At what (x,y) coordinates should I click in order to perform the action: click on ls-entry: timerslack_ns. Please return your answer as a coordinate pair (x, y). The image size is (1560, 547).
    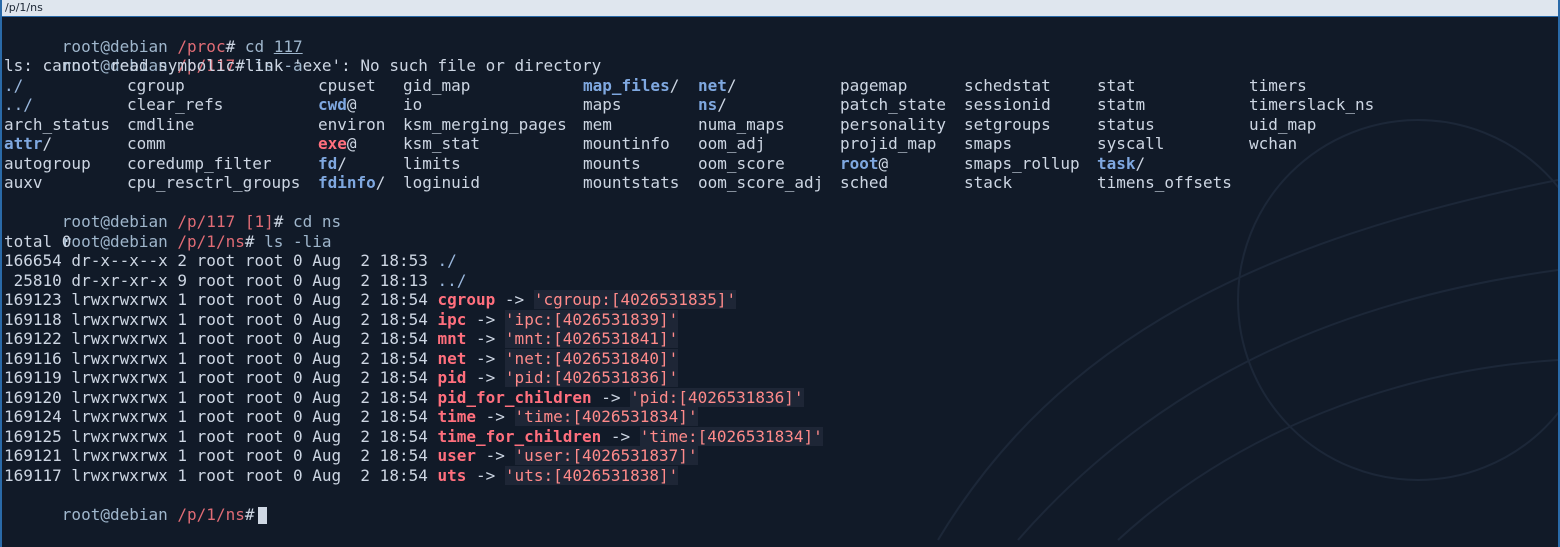
    Looking at the image, I should click on (1311, 105).